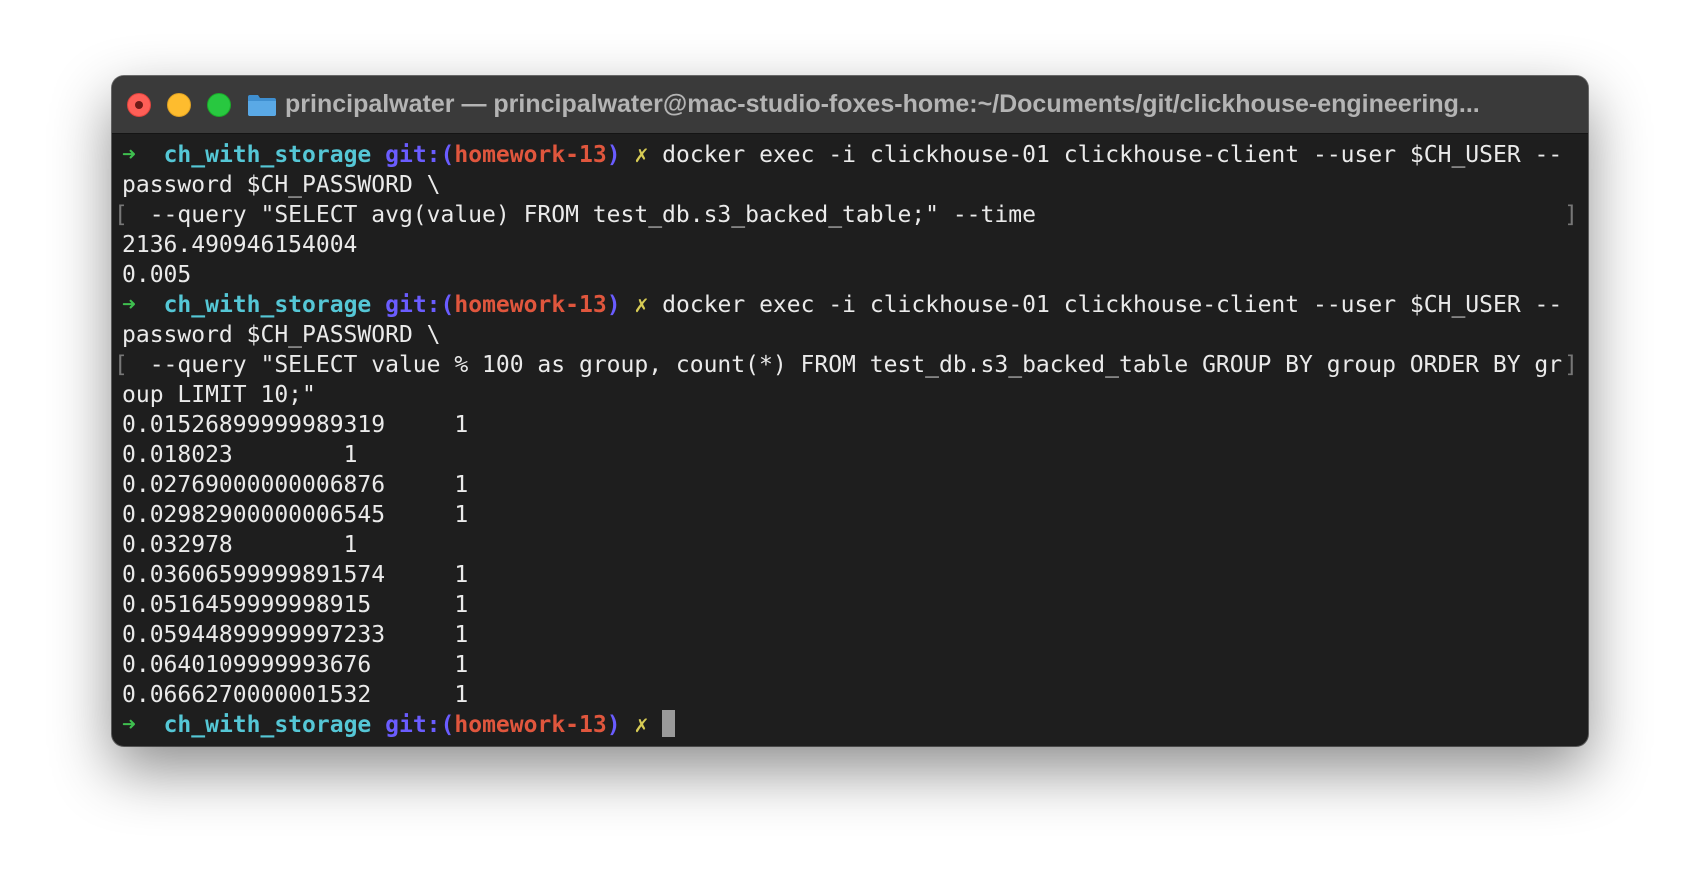  I want to click on close-button, so click(139, 104).